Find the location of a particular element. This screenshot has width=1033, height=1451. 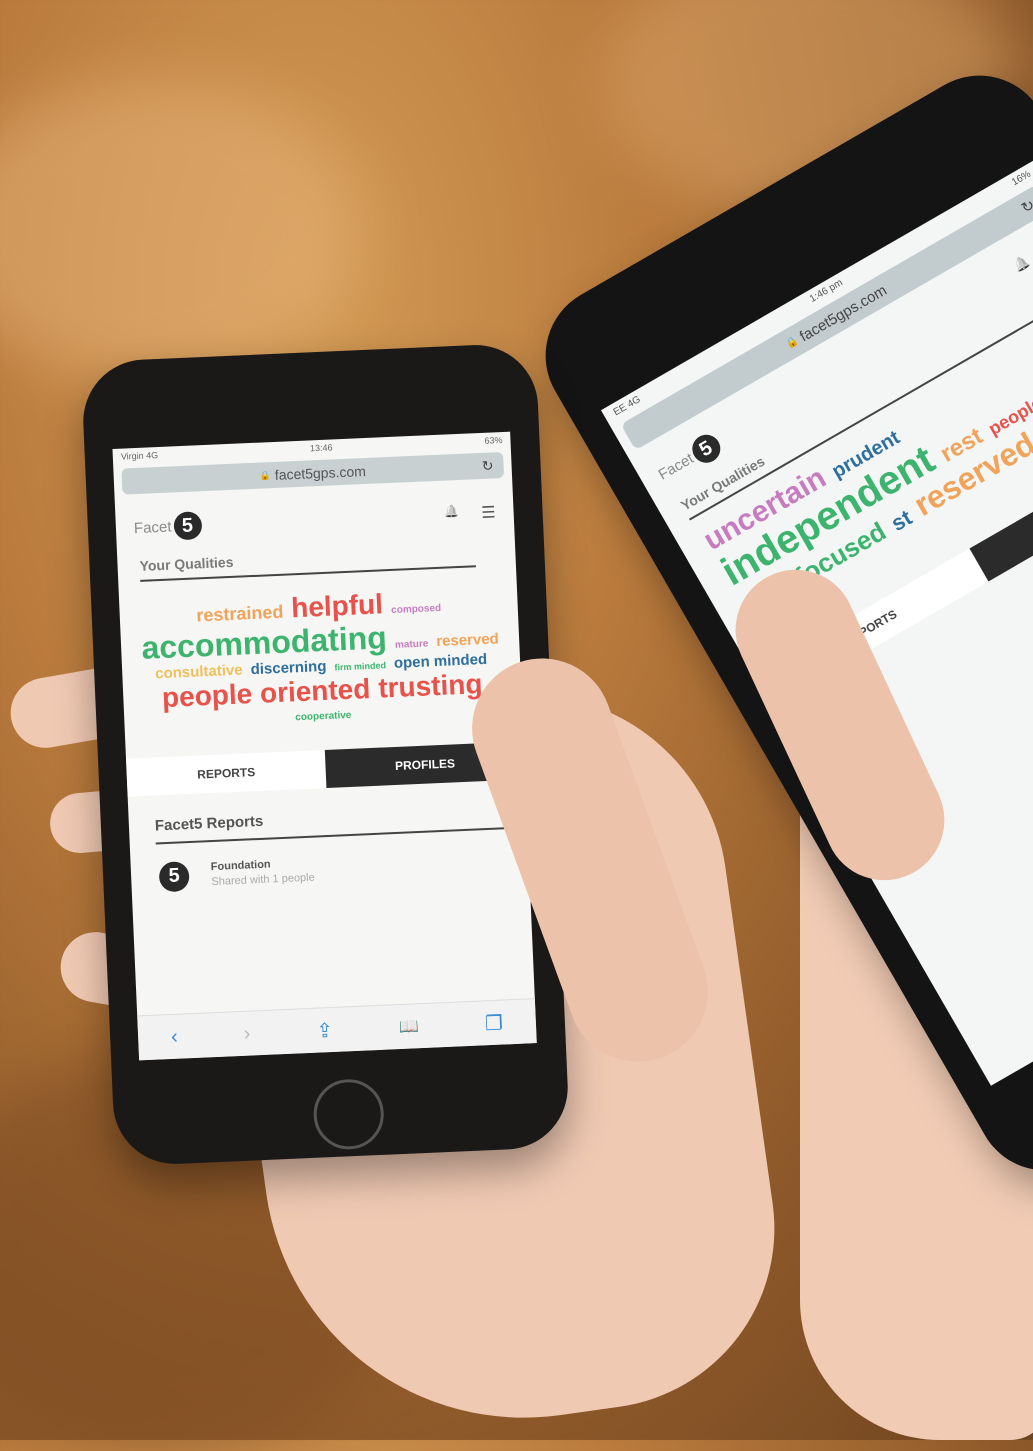

logo-mark: 5 is located at coordinates (187, 526).